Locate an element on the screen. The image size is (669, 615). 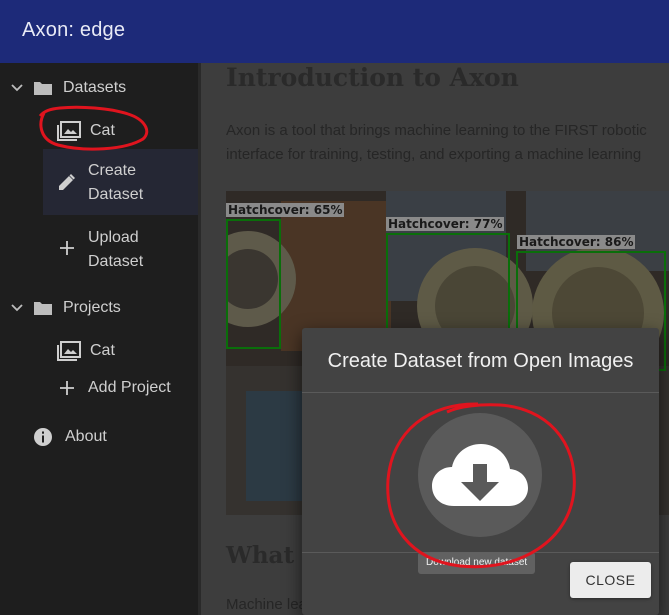
sidebar-item-dataset-cat: Cat is located at coordinates (86, 131).